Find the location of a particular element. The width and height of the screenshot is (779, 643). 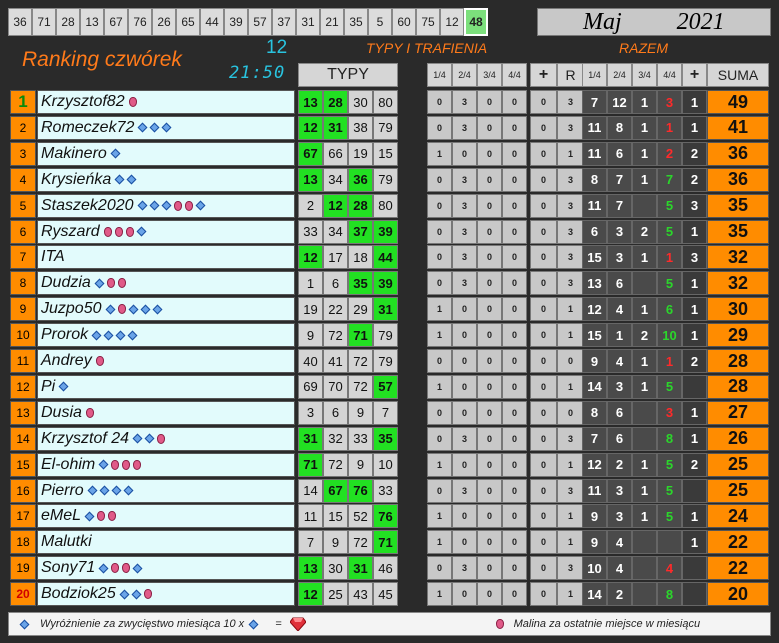

typ-cell: 3 is located at coordinates (310, 412).